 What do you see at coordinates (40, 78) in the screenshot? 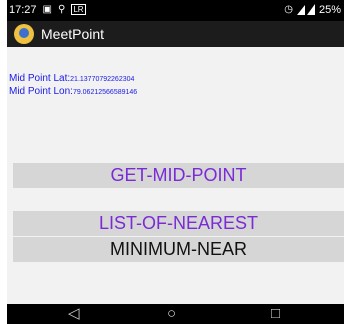
I see `midpoint-lat-label: Mid Point Lat:` at bounding box center [40, 78].